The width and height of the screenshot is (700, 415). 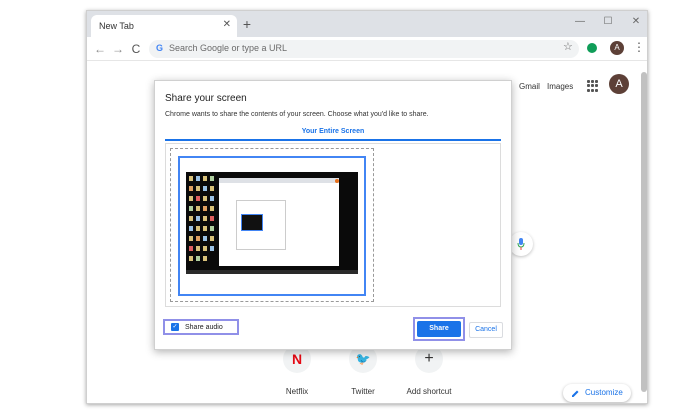 I want to click on tab-title: New Tab, so click(x=116, y=26).